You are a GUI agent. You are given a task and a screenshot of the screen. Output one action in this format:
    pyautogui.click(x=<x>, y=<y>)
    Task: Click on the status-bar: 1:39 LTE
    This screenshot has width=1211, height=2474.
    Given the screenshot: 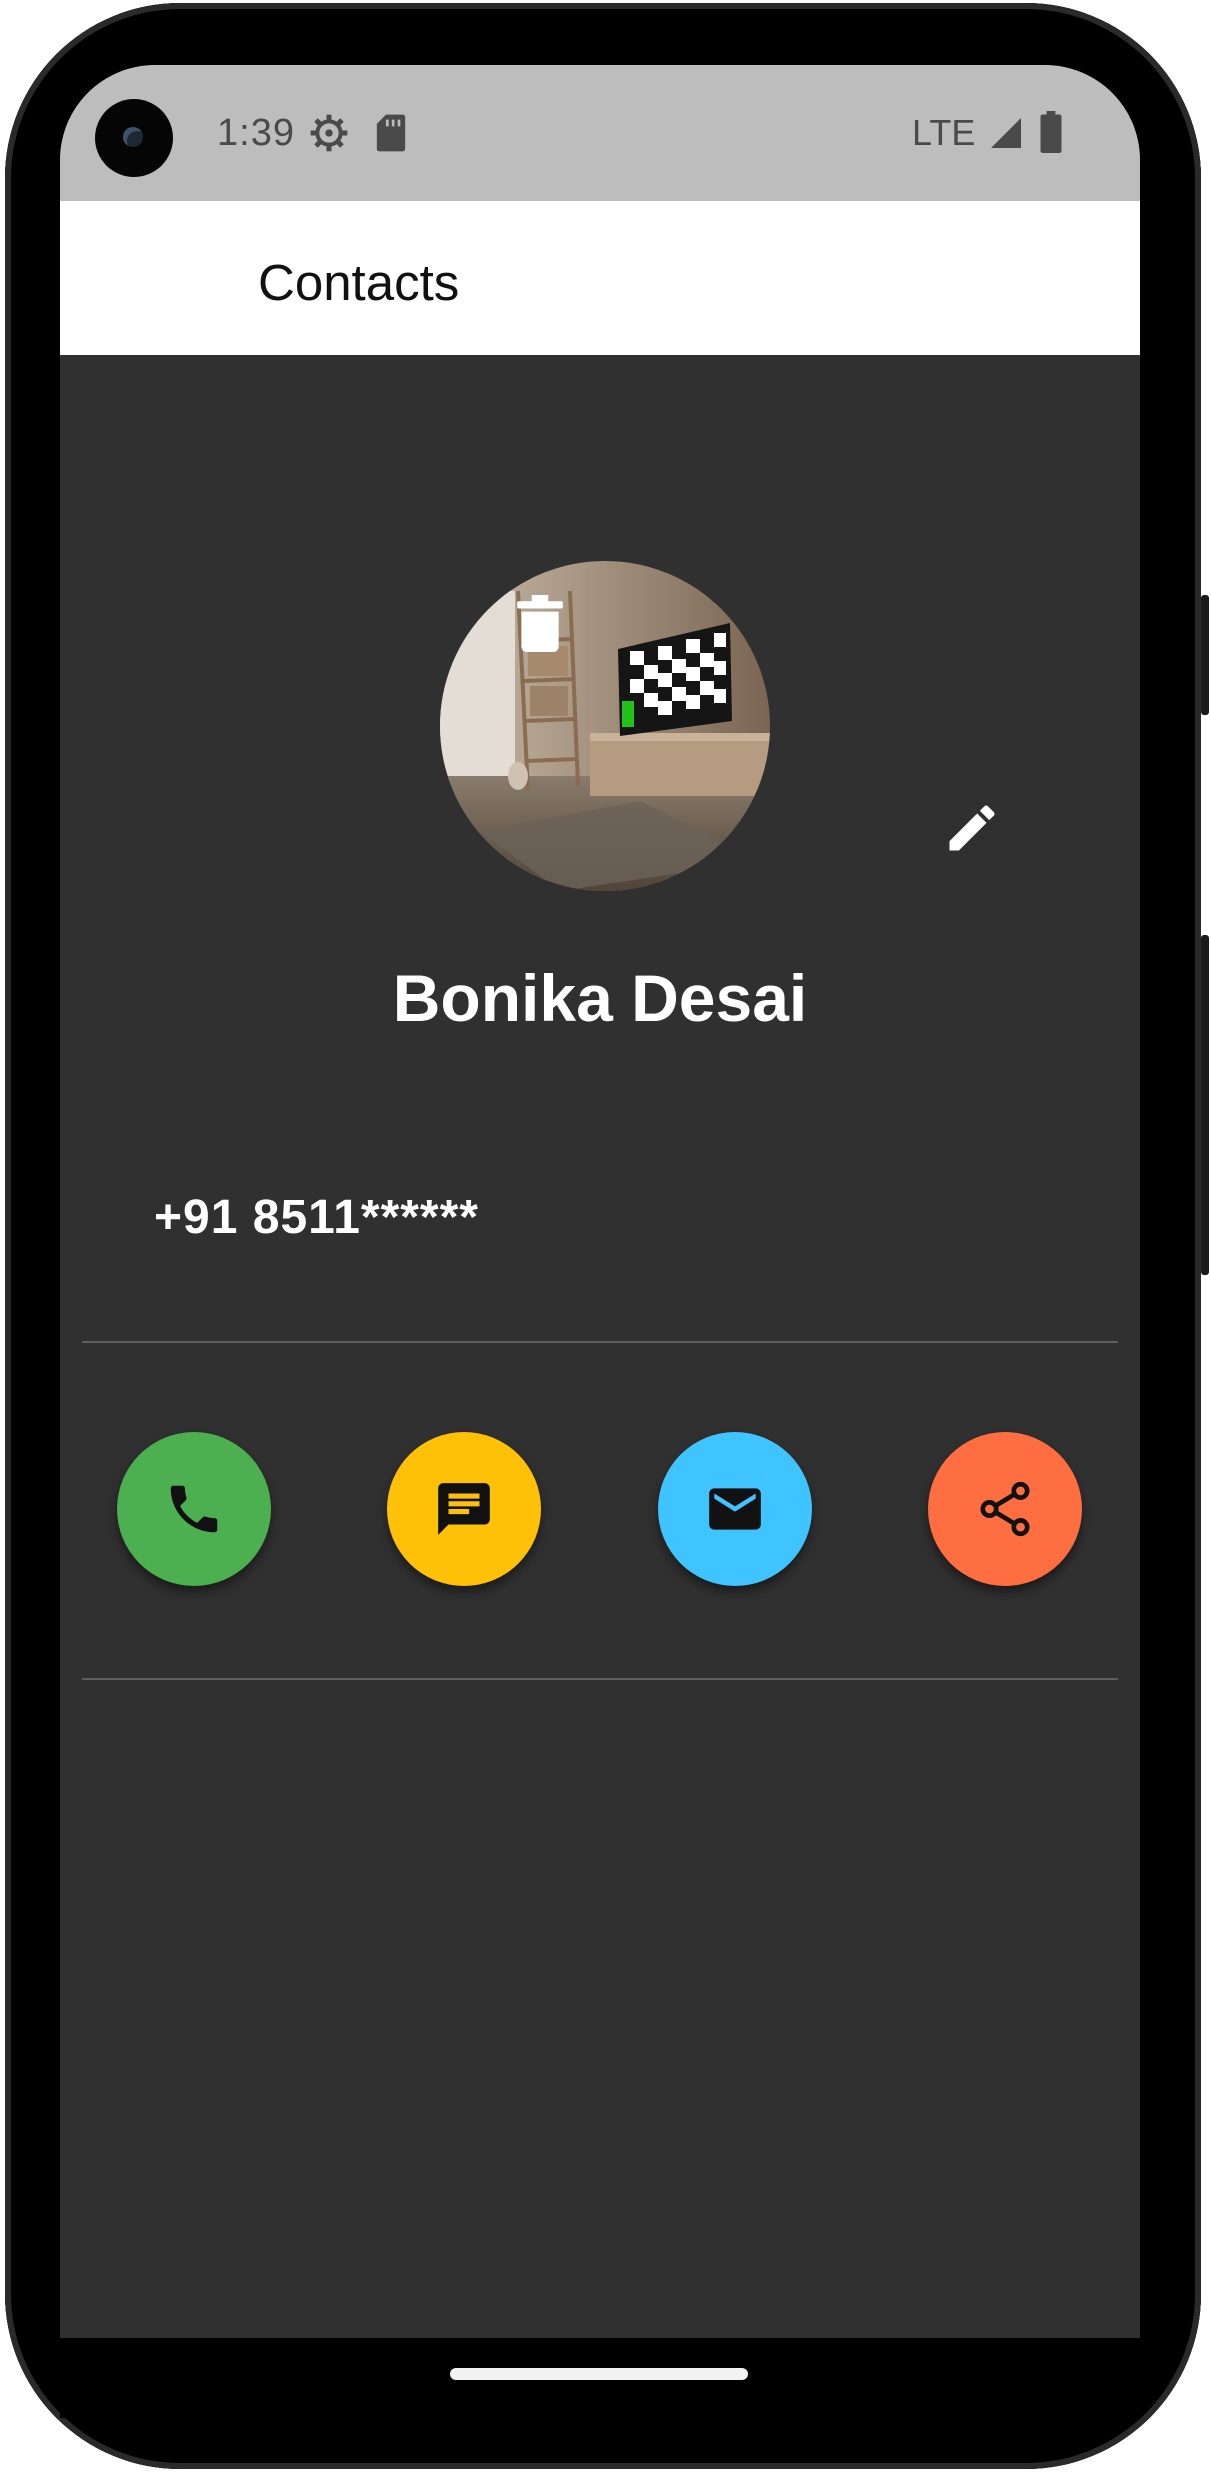 What is the action you would take?
    pyautogui.click(x=600, y=133)
    